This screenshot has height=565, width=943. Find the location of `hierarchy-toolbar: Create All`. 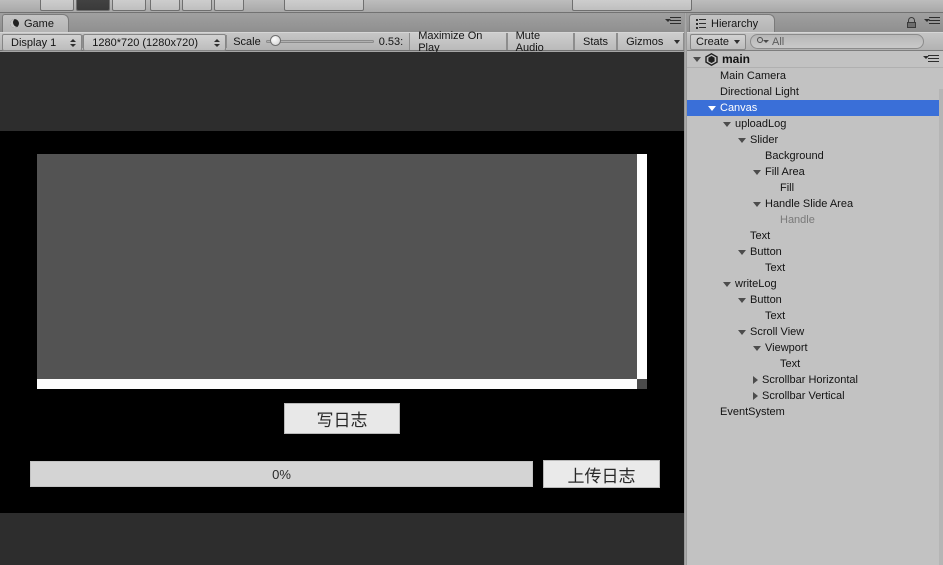

hierarchy-toolbar: Create All is located at coordinates (815, 41).